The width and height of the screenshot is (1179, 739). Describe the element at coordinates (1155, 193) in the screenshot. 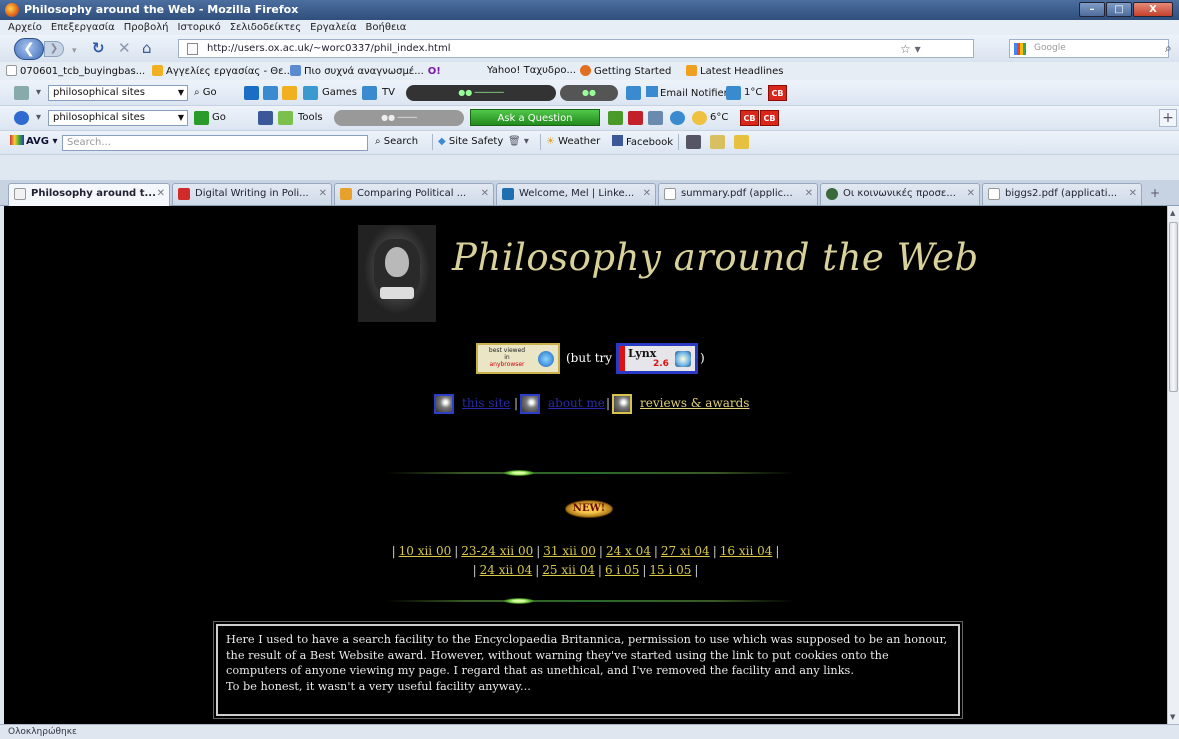

I see `new-tab-icon: +` at that location.